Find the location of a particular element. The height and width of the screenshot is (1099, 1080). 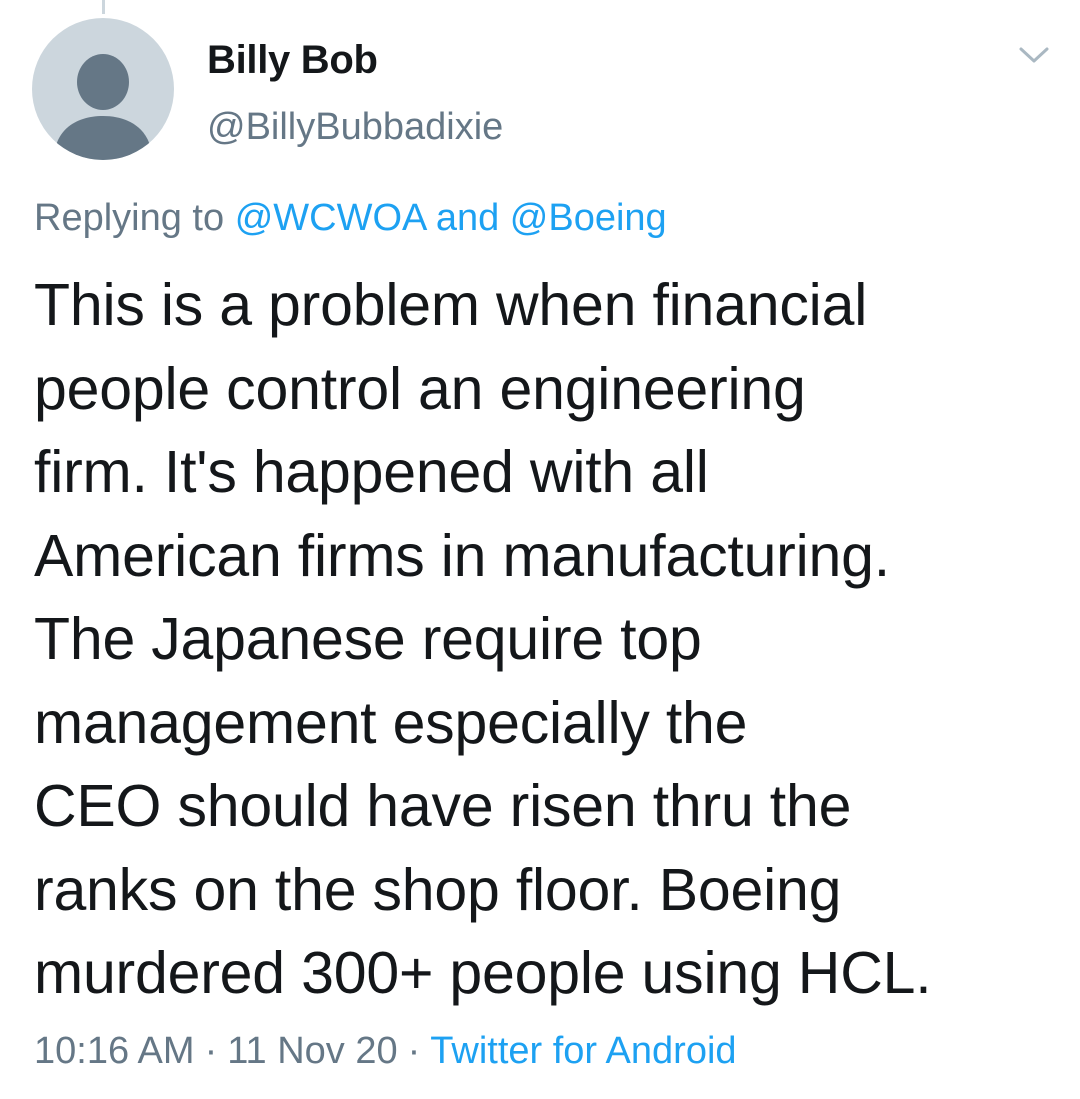

tweet-time: 10:16 AM is located at coordinates (114, 1051).